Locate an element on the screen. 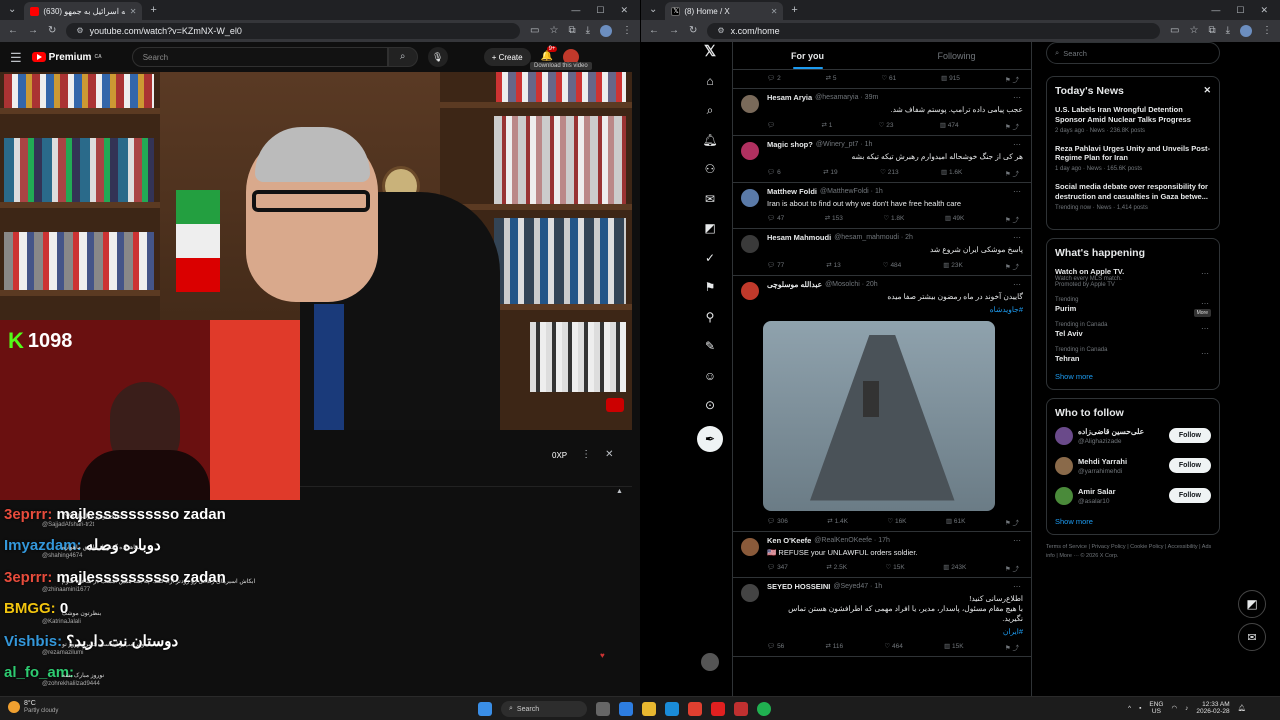 Image resolution: width=1280 pixels, height=720 pixels. chat-username: @rezamazilumi is located at coordinates (62, 653).